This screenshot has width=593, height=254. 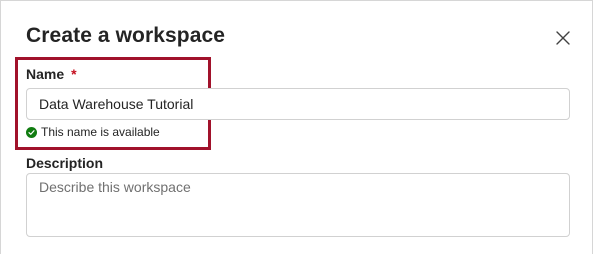 What do you see at coordinates (31, 132) in the screenshot?
I see `checkmark-circle-icon` at bounding box center [31, 132].